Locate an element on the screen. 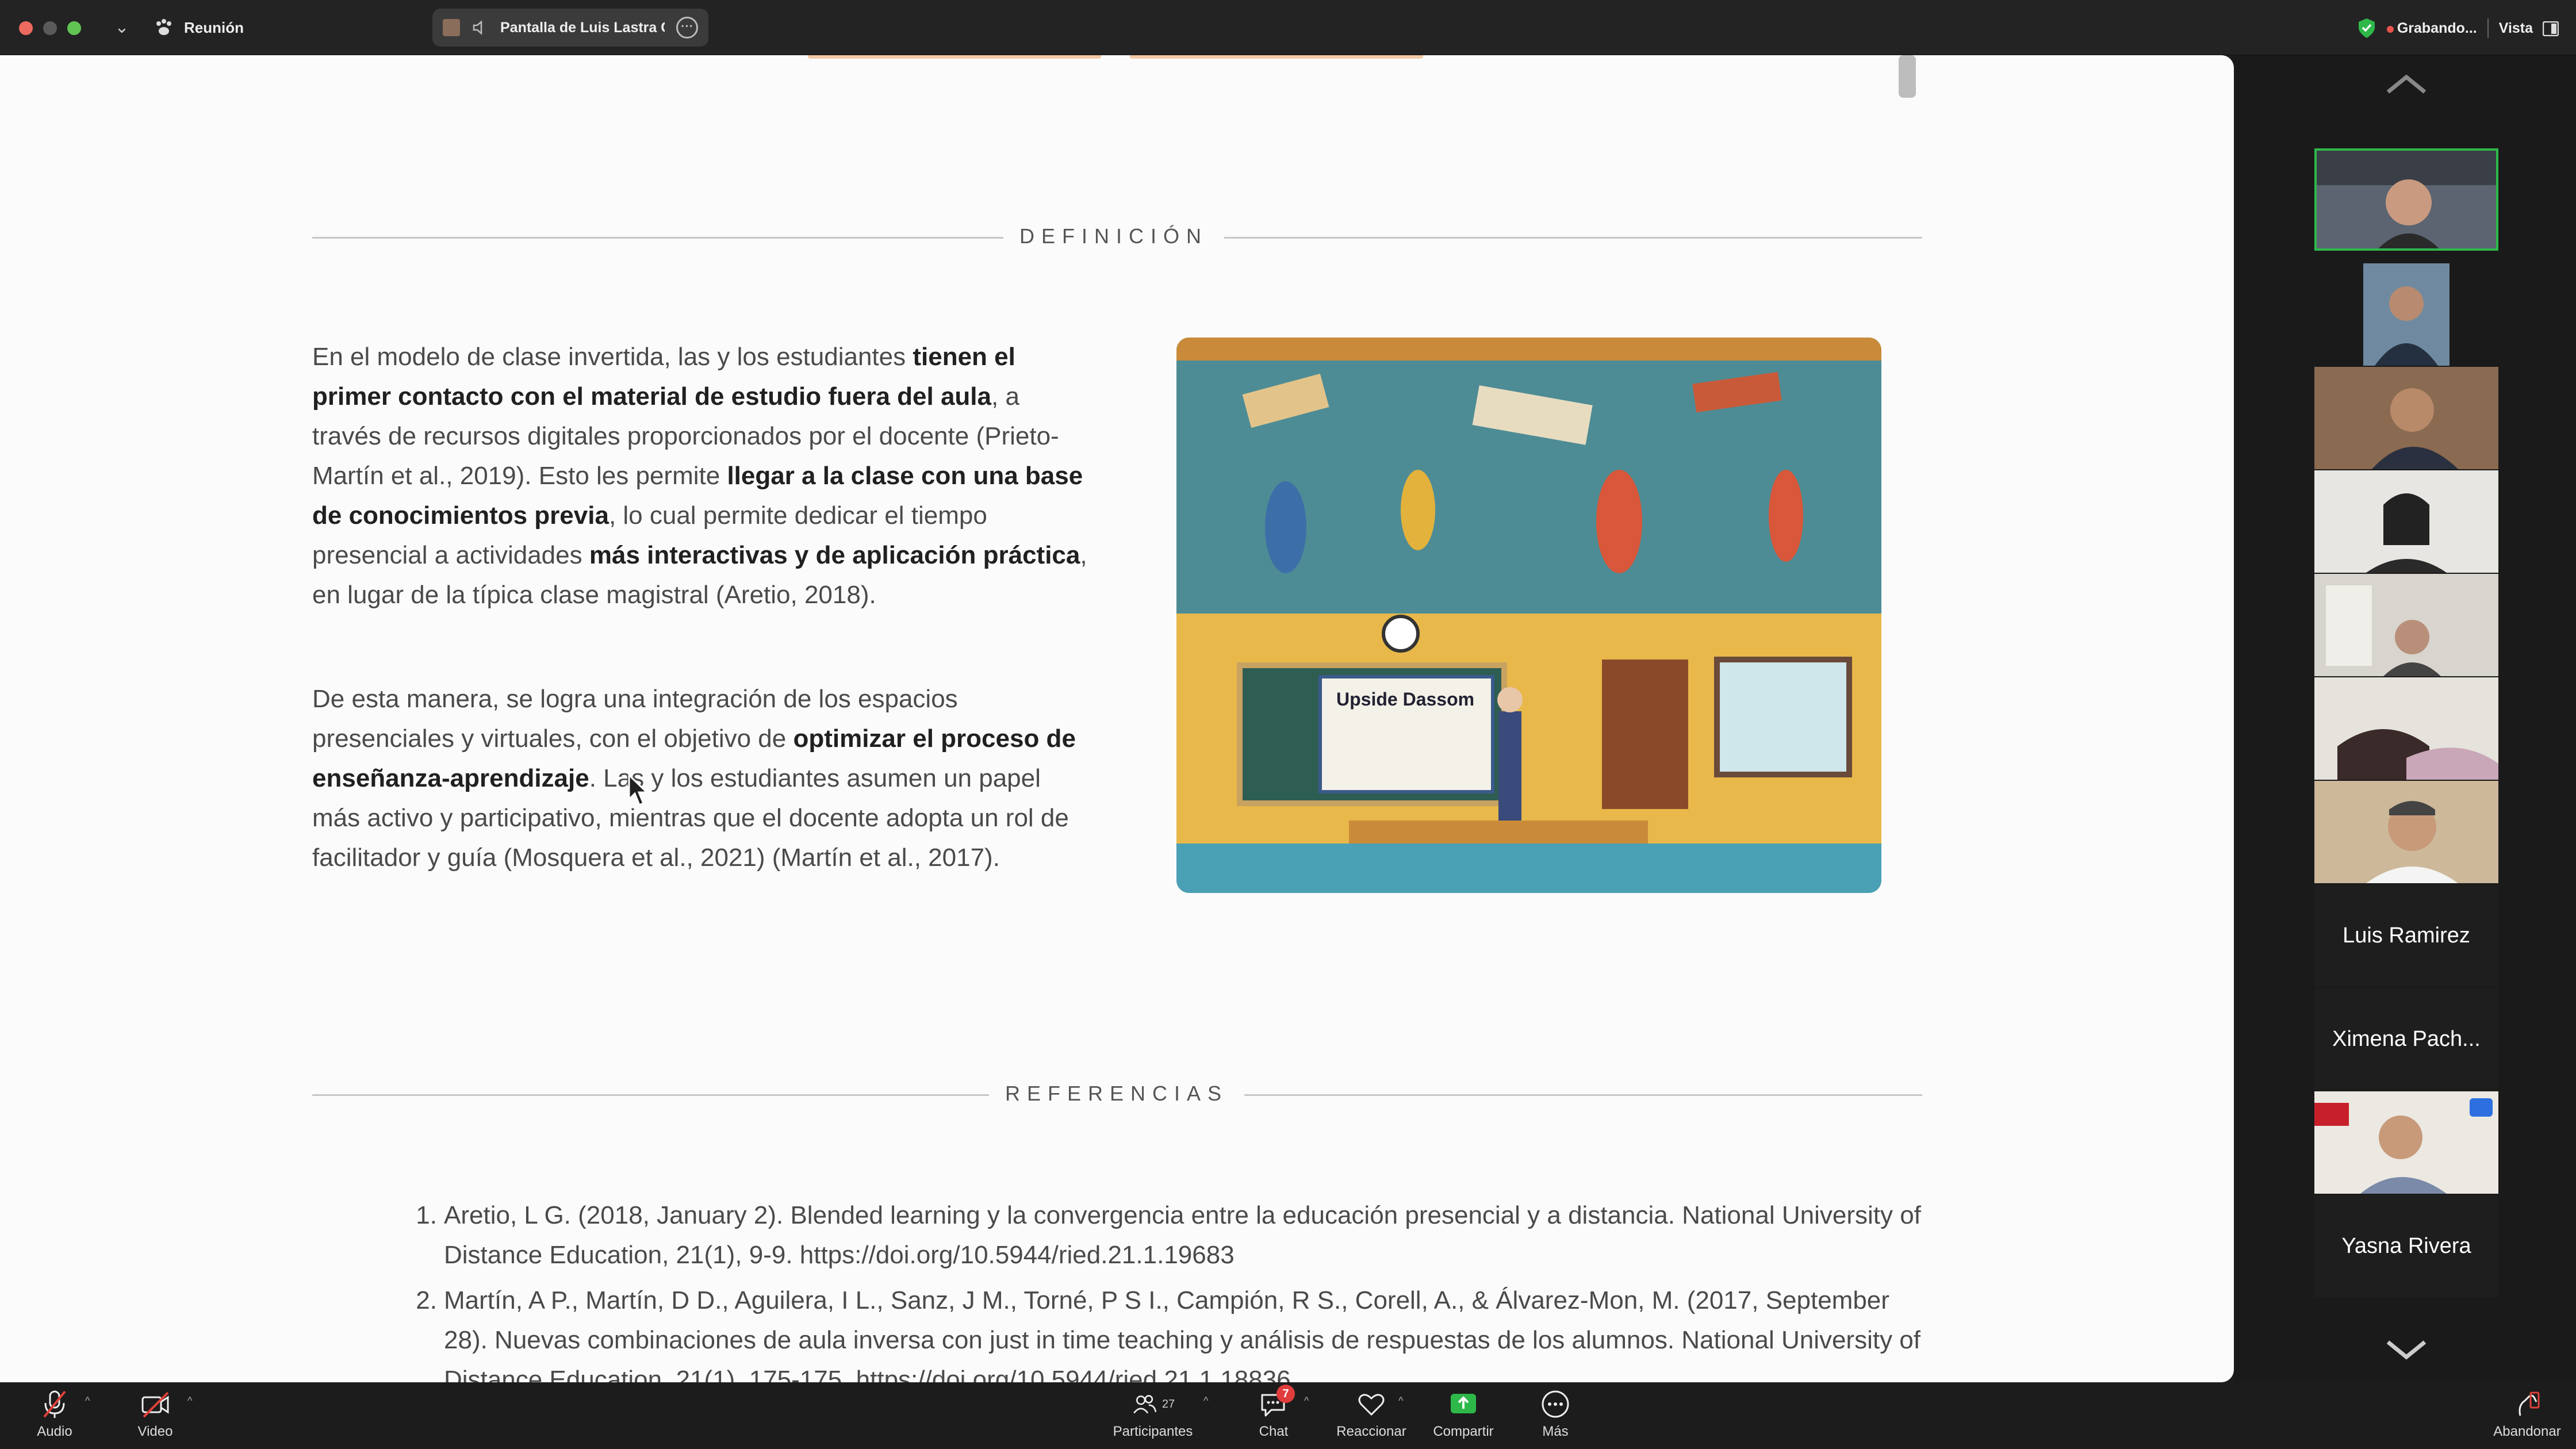  top-right-status: Grabando... Vista is located at coordinates (2458, 28).